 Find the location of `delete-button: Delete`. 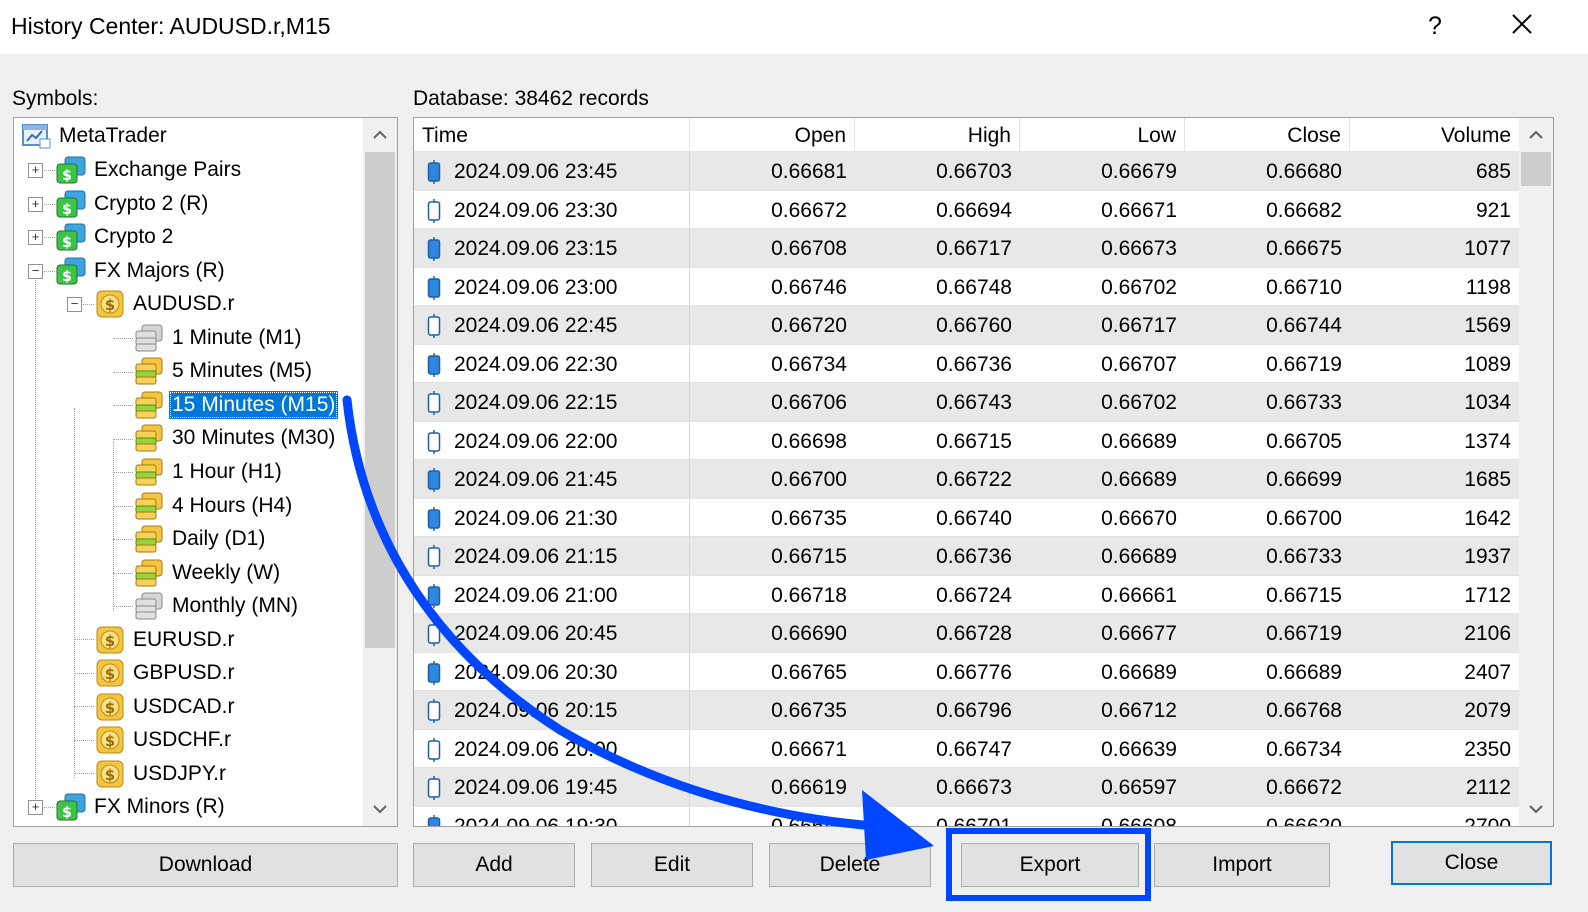

delete-button: Delete is located at coordinates (850, 865).